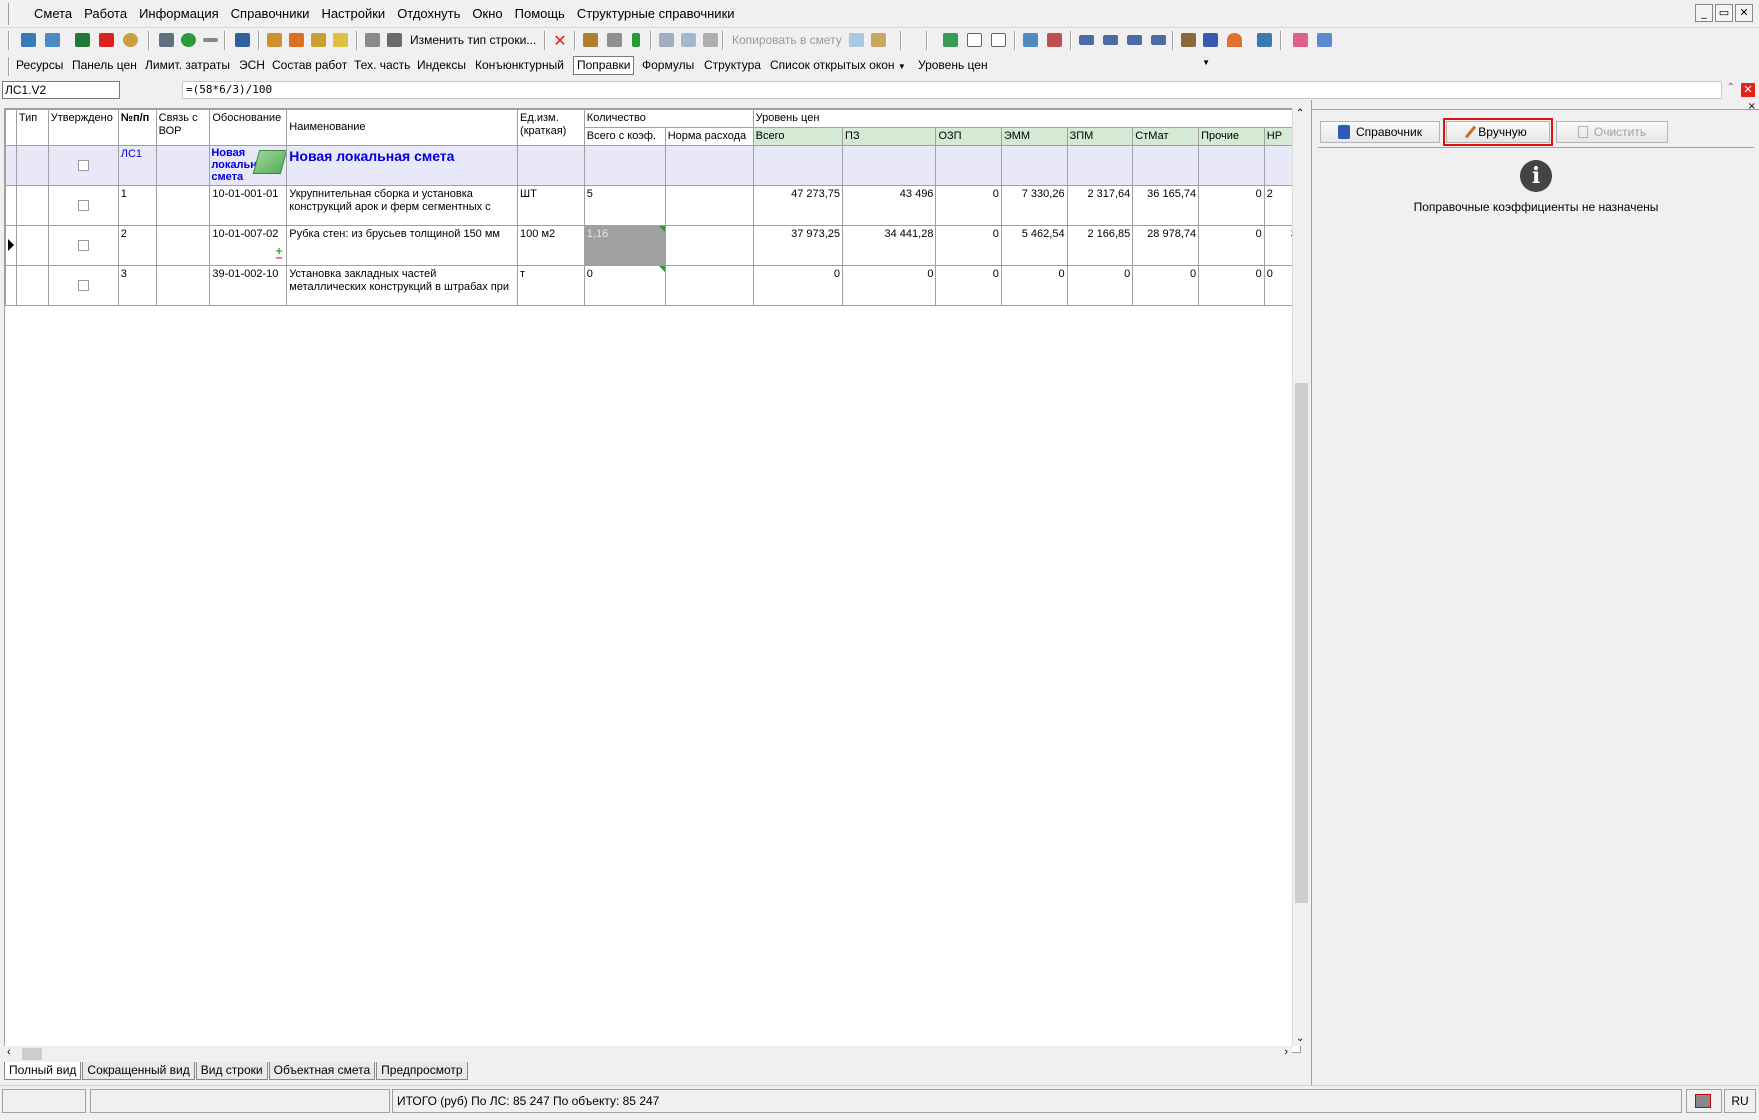  Describe the element at coordinates (889, 136) in the screenshot. I see `col-header-pz: ПЗ` at that location.